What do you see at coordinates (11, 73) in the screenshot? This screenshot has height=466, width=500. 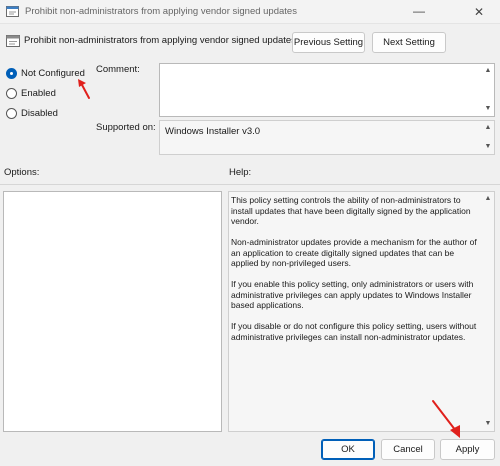 I see `radio-button-selected` at bounding box center [11, 73].